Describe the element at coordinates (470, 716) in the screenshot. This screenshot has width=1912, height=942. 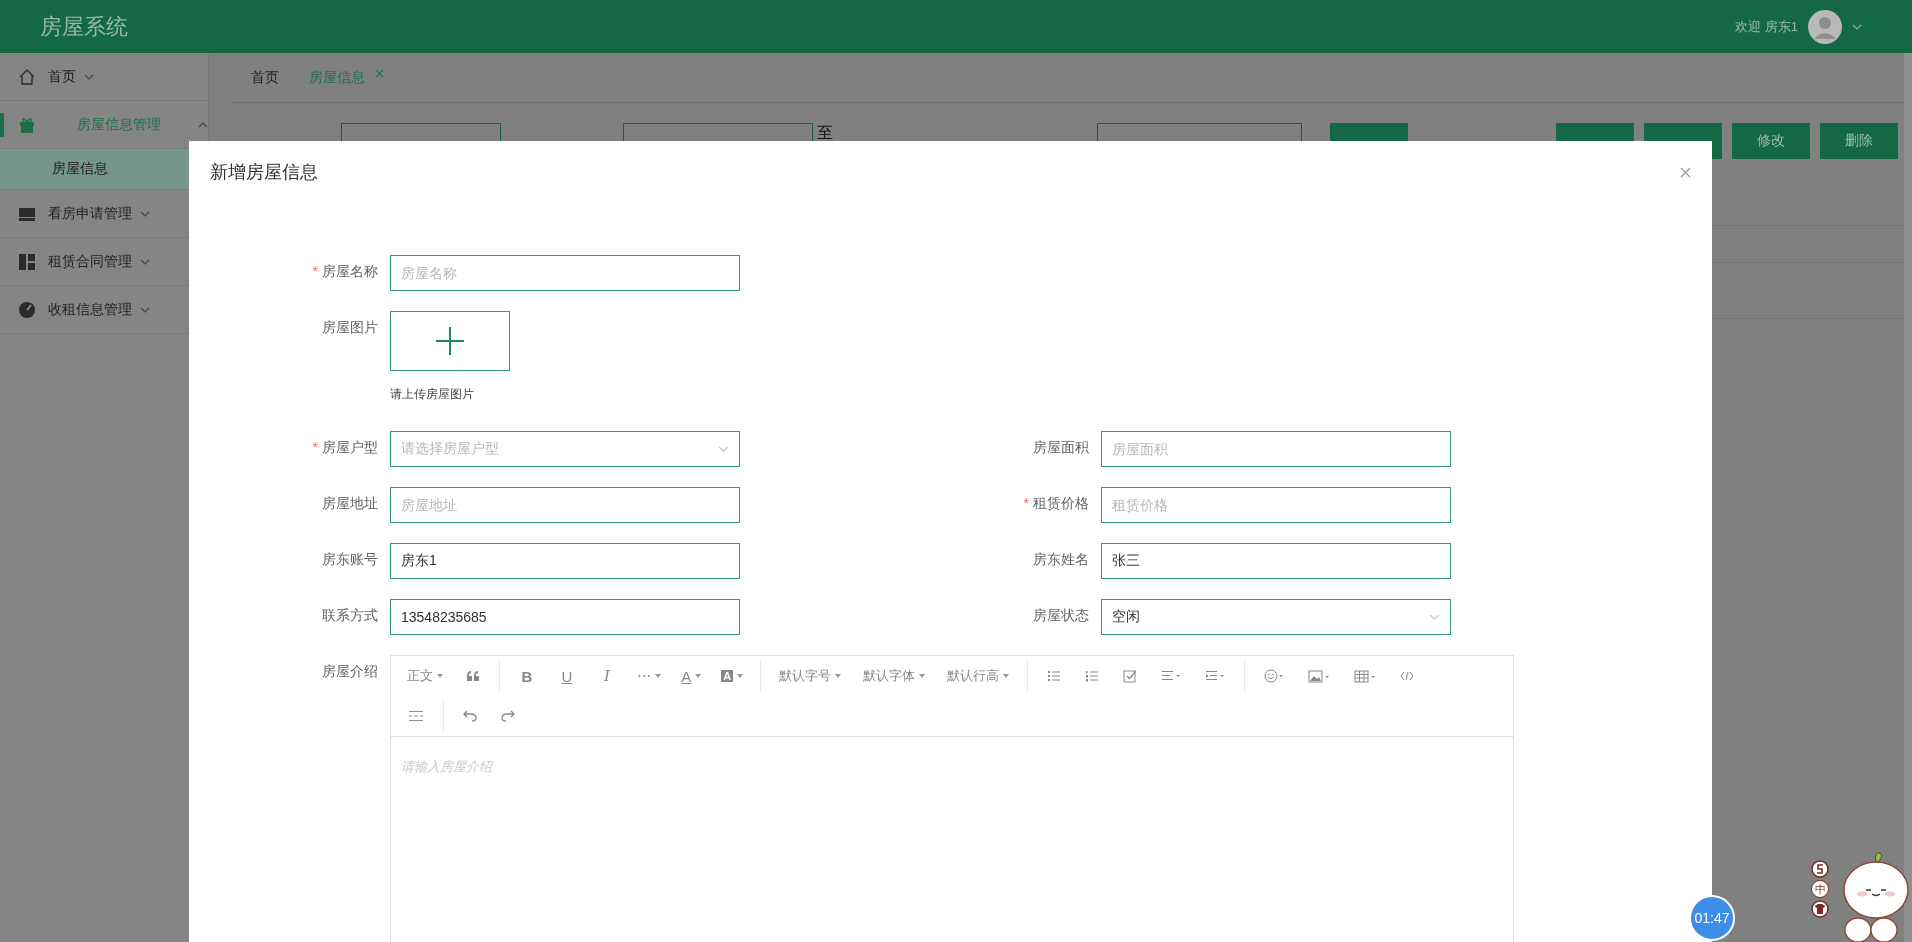
I see `undo-icon` at that location.